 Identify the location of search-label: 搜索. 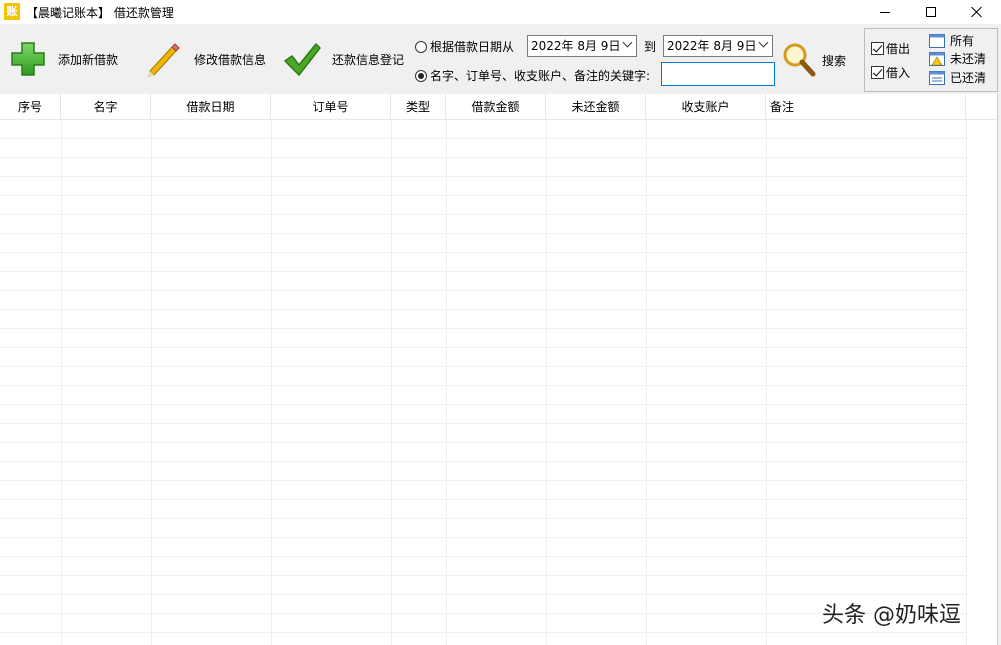
(834, 60).